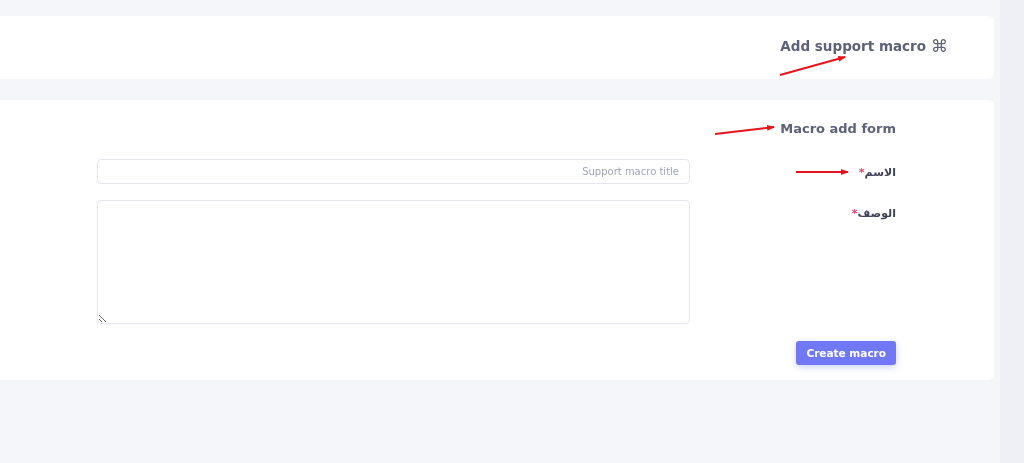  I want to click on field-label: الاسم*, so click(877, 172).